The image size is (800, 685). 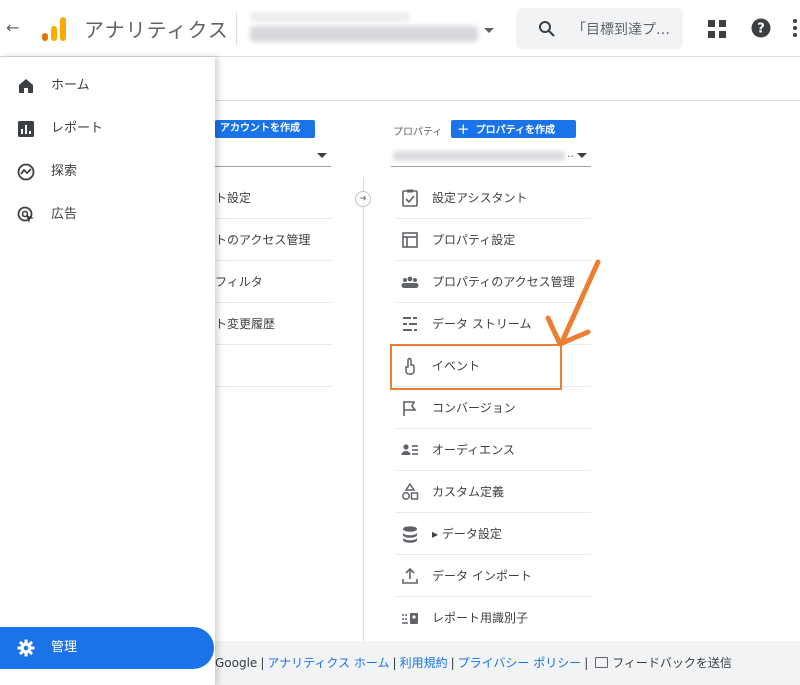 I want to click on account-history-item: ト変更履歴, so click(x=273, y=324).